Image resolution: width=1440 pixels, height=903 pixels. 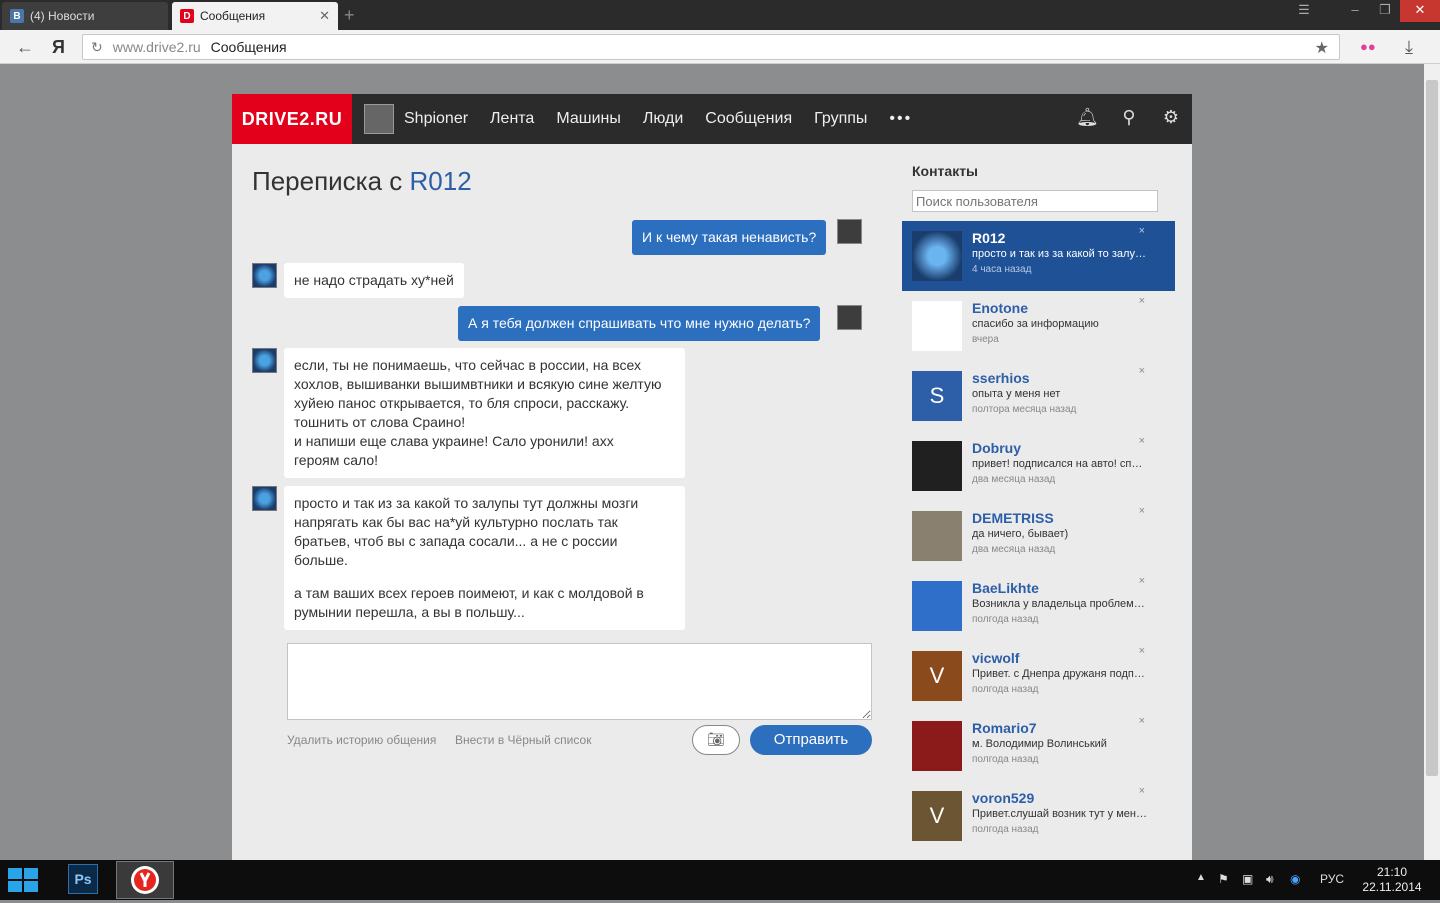 What do you see at coordinates (1295, 879) in the screenshot?
I see `browser-tray-icon: ◉` at bounding box center [1295, 879].